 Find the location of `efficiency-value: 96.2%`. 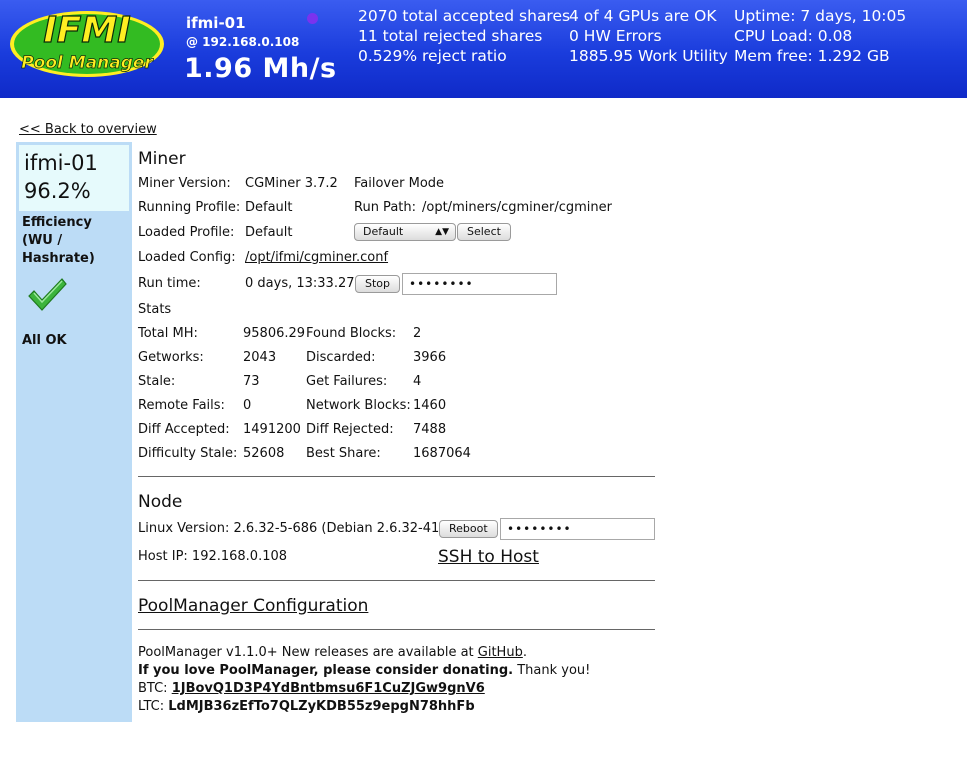

efficiency-value: 96.2% is located at coordinates (57, 191).